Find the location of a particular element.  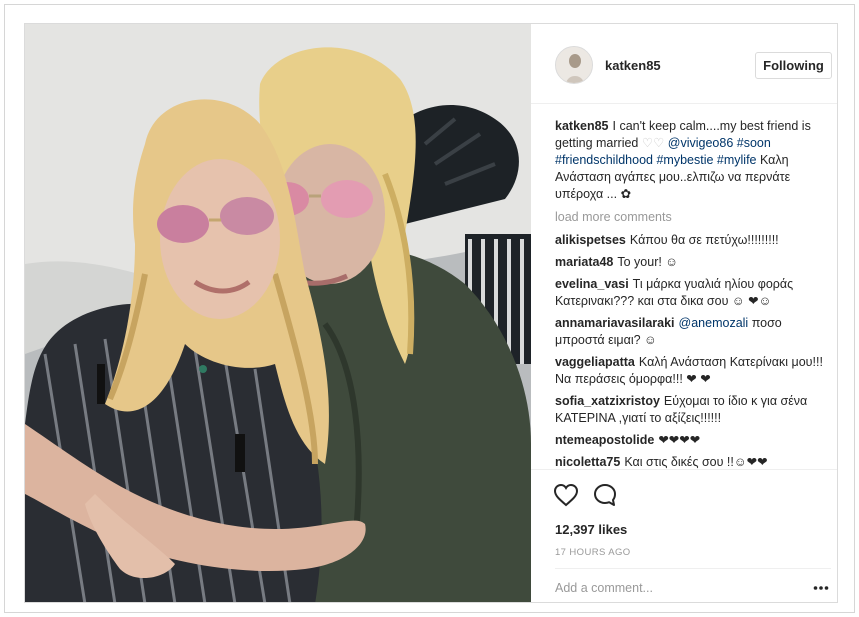

post-header: katken85 Following is located at coordinates (684, 64).